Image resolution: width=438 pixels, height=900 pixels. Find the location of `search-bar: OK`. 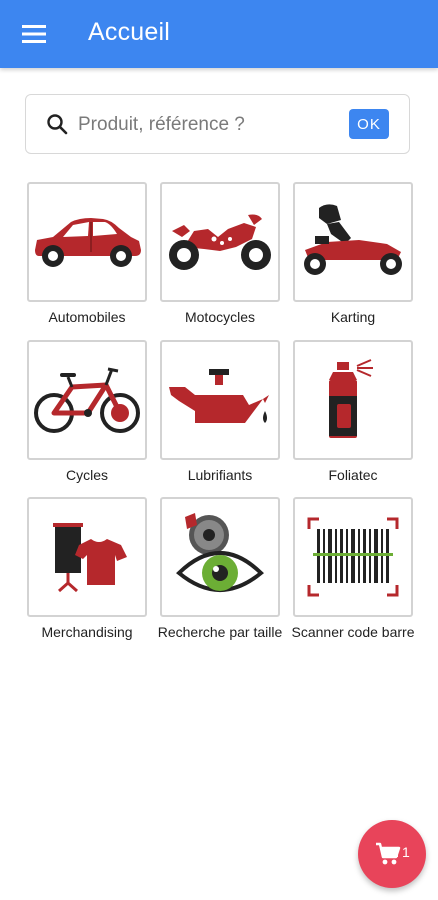

search-bar: OK is located at coordinates (217, 124).